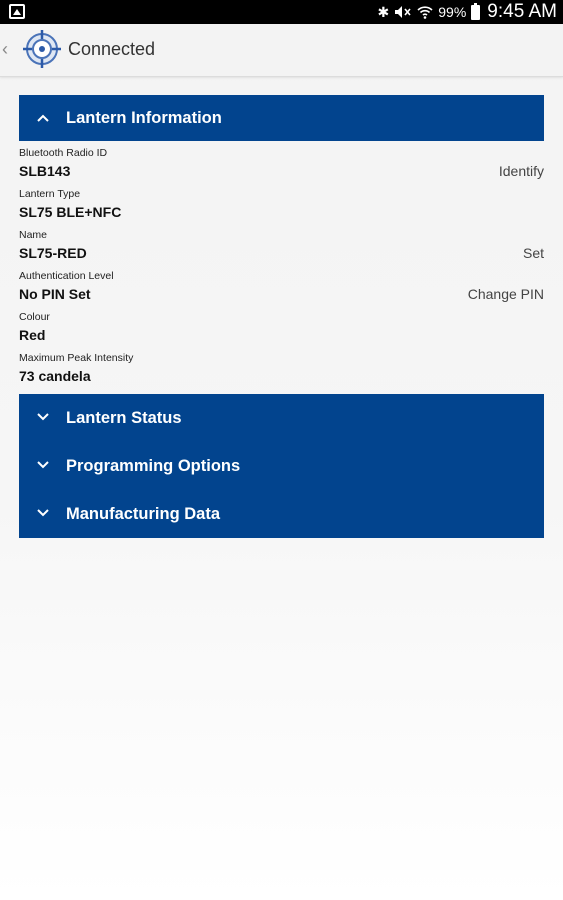 The height and width of the screenshot is (900, 563). What do you see at coordinates (383, 12) in the screenshot?
I see `bluetooth-icon: ✱` at bounding box center [383, 12].